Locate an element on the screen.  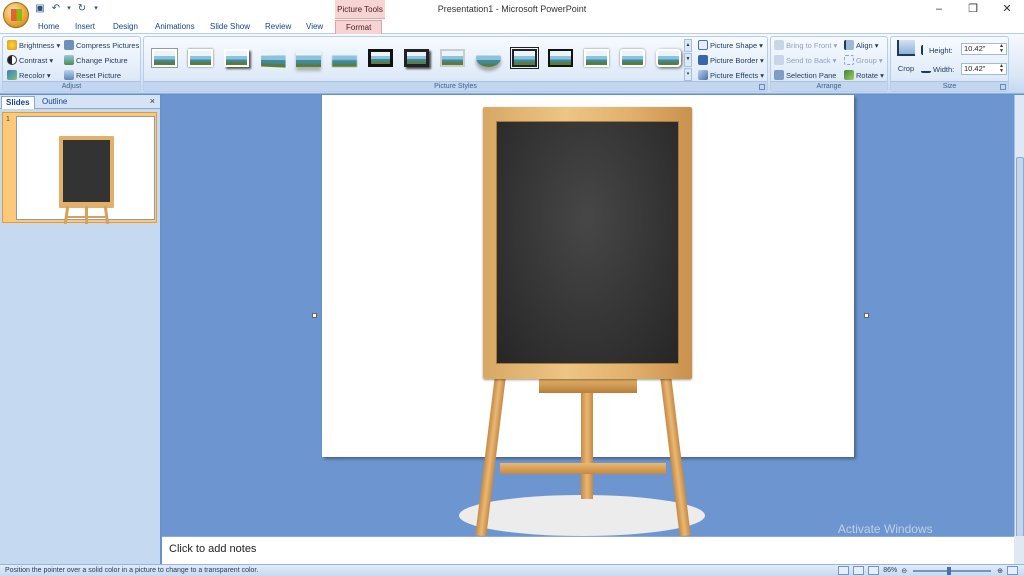
easel-floor-shadow is located at coordinates (582, 515).